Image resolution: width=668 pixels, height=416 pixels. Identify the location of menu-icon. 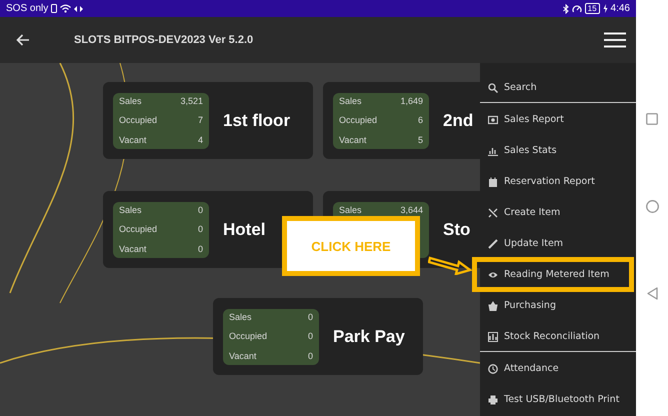
(615, 40).